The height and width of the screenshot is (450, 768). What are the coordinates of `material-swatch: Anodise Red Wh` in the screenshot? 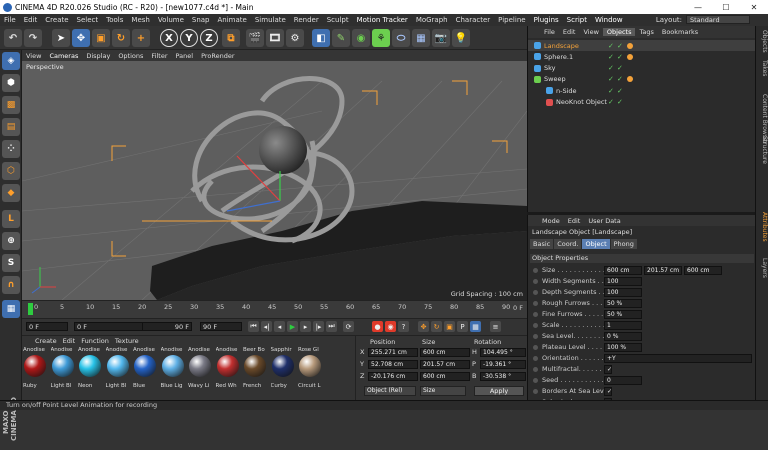 It's located at (229, 373).